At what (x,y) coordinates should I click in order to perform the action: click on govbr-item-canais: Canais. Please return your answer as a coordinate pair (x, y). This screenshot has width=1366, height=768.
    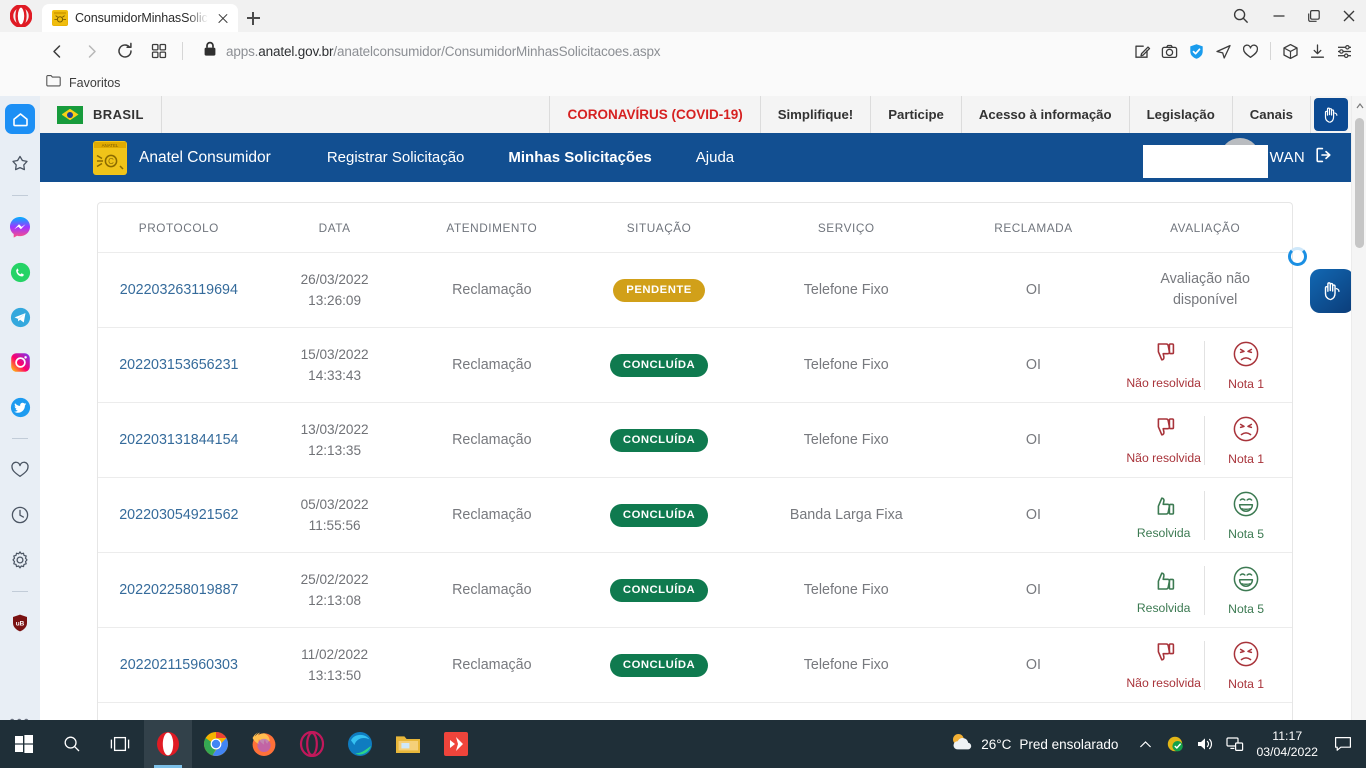
    Looking at the image, I should click on (1272, 114).